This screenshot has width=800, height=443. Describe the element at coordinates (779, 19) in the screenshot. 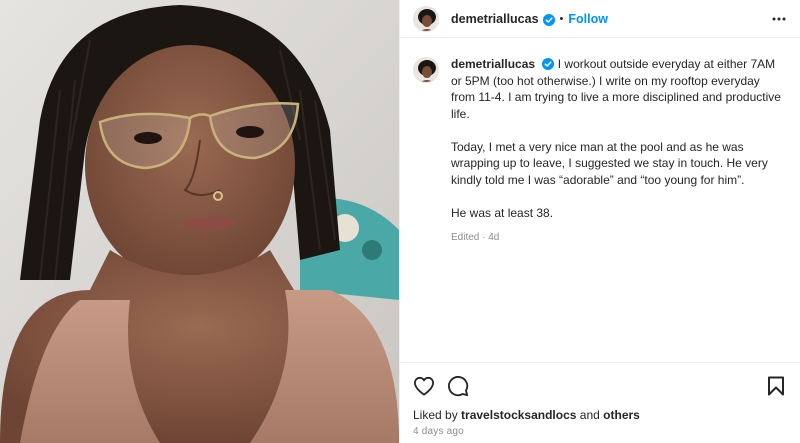

I see `more-options-icon` at that location.